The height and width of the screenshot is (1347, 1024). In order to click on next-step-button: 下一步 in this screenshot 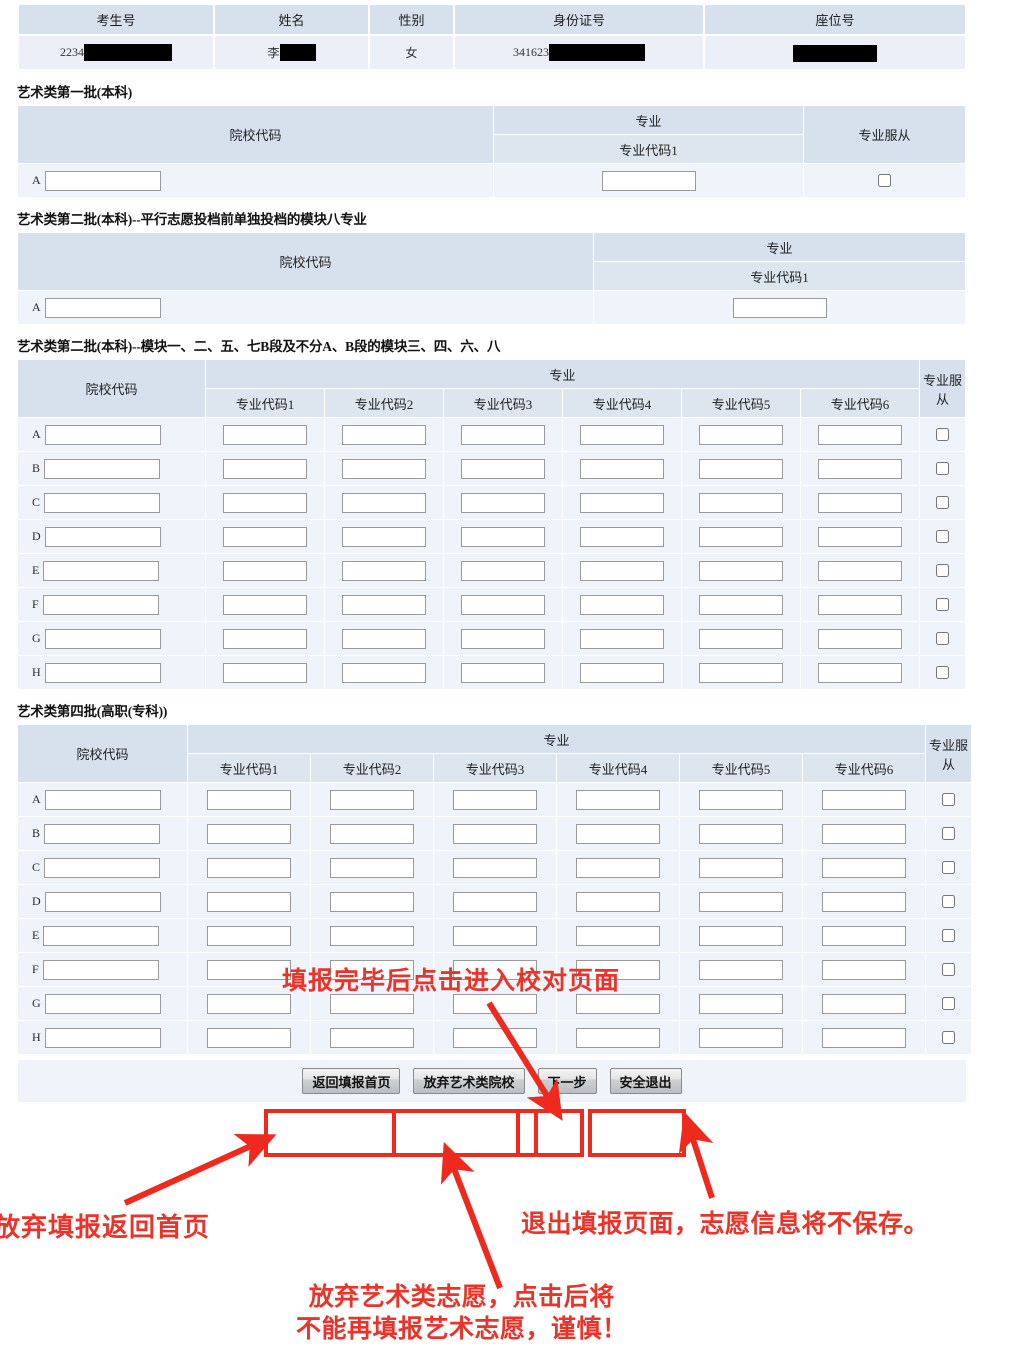, I will do `click(567, 1081)`.